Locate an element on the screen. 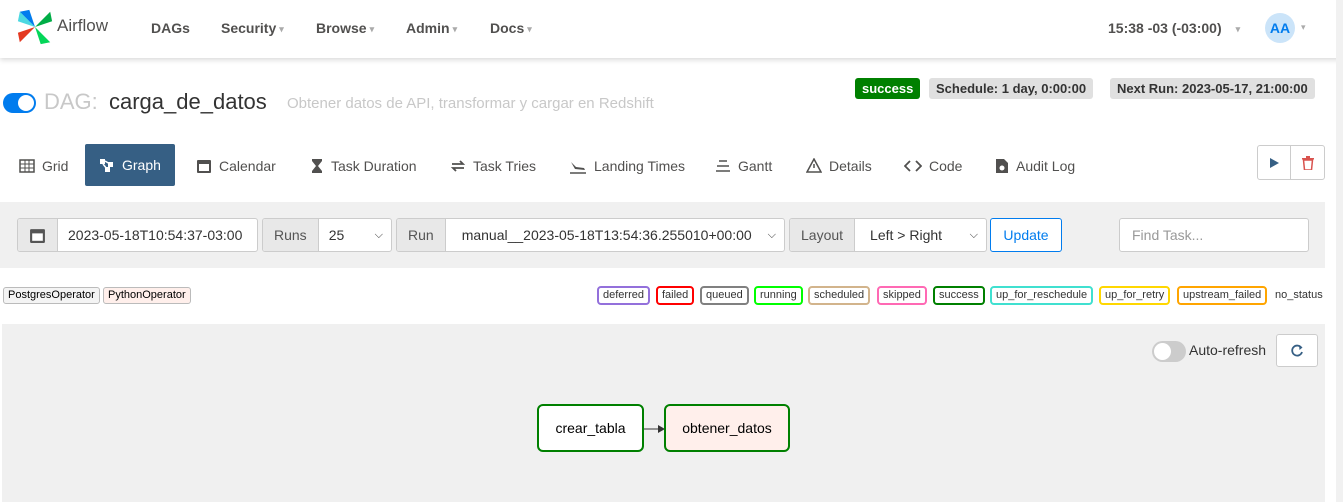 This screenshot has height=502, width=1343. task-node-obtener-datos: obtener_datos is located at coordinates (727, 428).